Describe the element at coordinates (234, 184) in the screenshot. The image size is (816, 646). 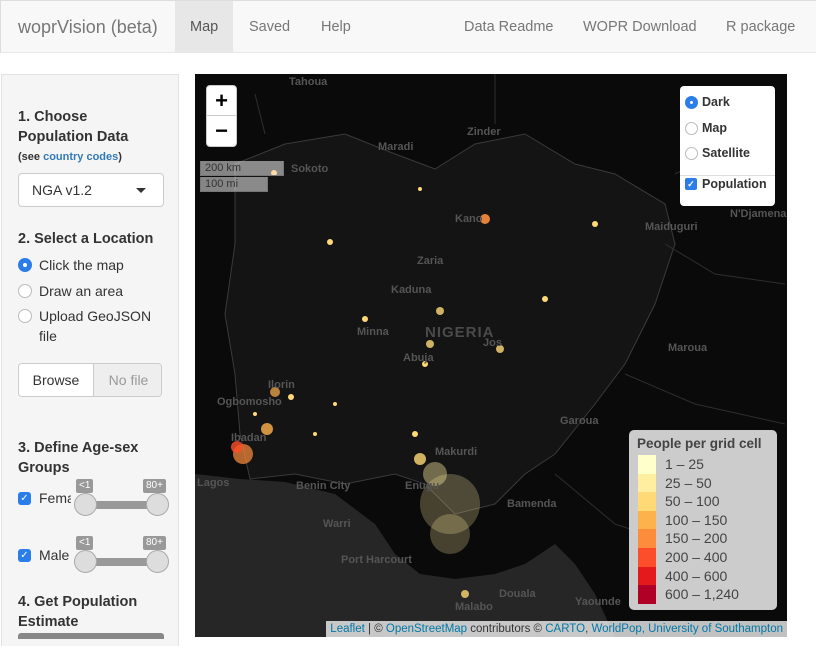
I see `scale-mi: 100 mi` at that location.